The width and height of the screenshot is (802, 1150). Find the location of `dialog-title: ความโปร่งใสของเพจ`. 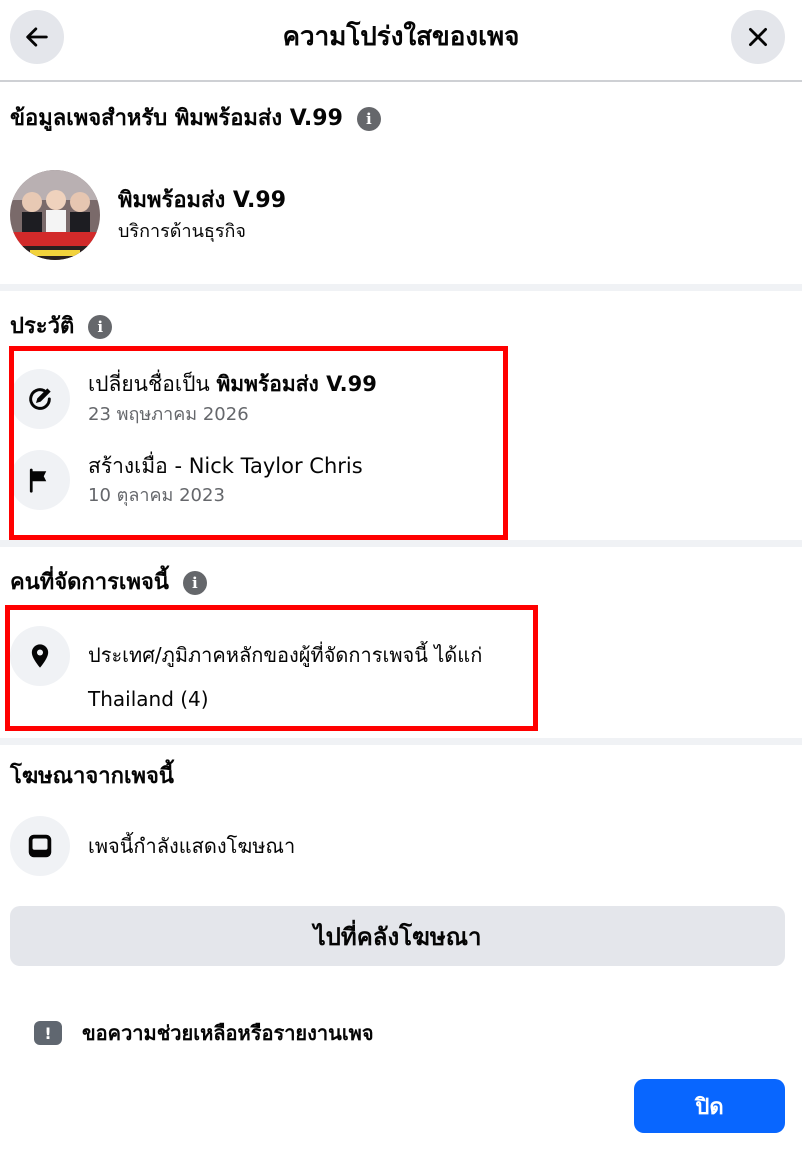

dialog-title: ความโปร่งใสของเพจ is located at coordinates (401, 37).